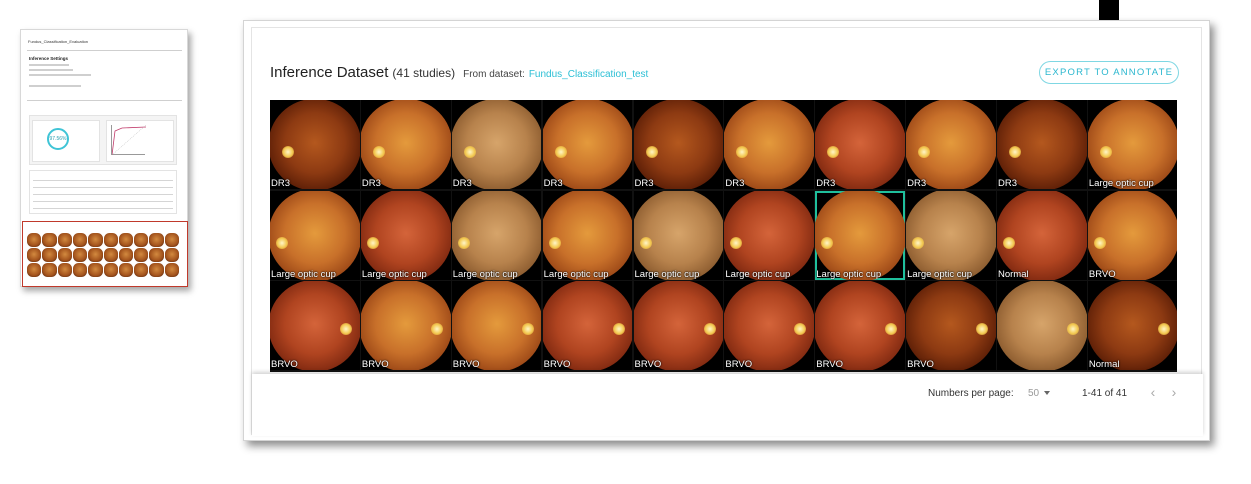  Describe the element at coordinates (1174, 393) in the screenshot. I see `chevron-right-icon: ›` at that location.